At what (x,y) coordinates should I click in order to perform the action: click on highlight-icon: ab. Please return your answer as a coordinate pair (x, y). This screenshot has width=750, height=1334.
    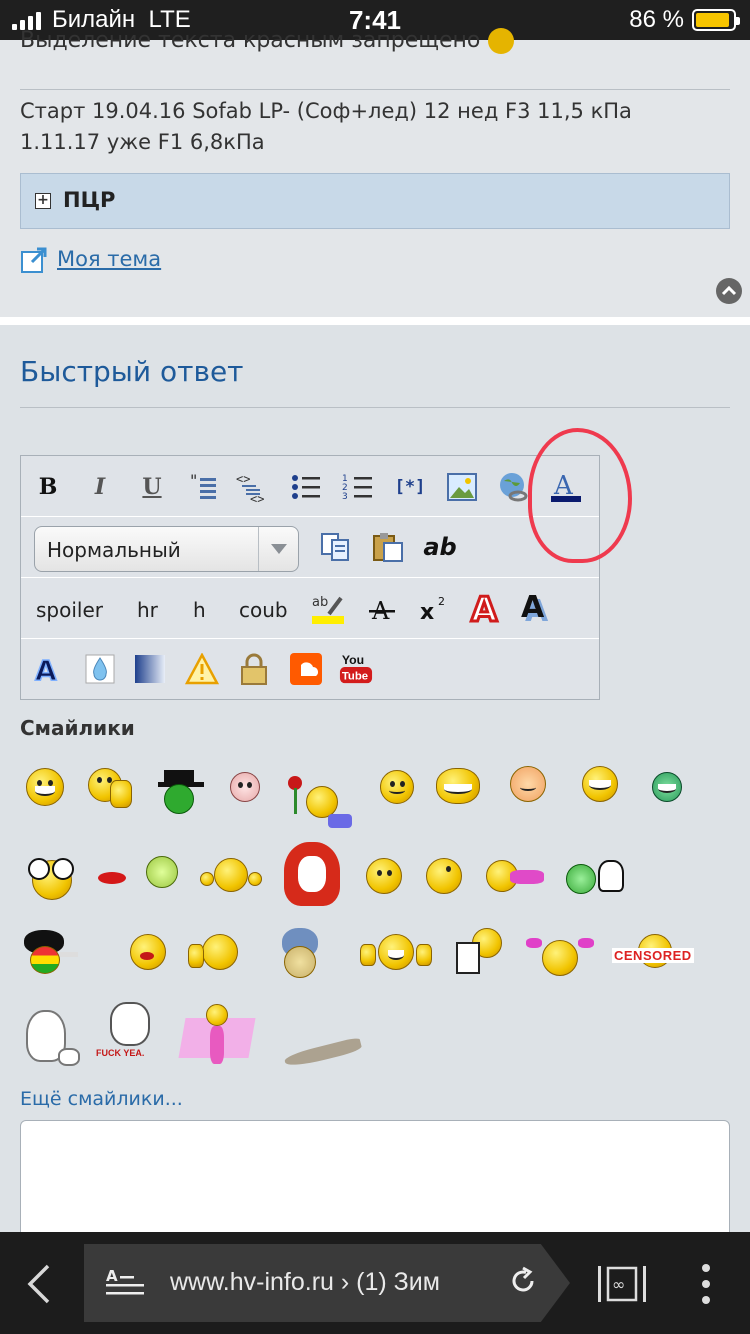
    Looking at the image, I should click on (328, 609).